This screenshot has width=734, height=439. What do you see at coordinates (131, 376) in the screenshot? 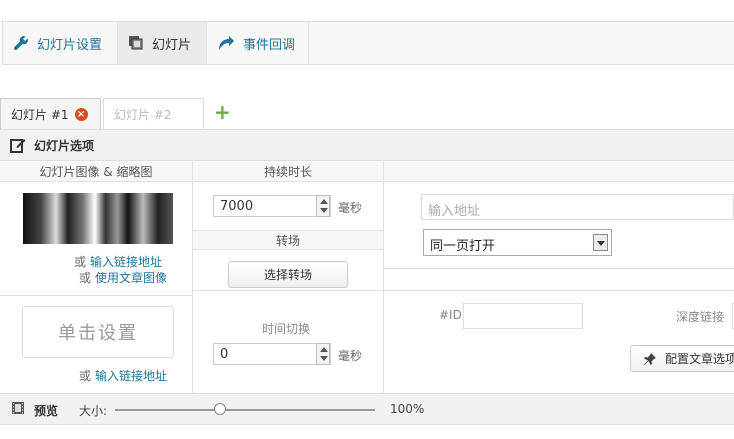
I see `enter-link-url-2: 输入链接地址` at bounding box center [131, 376].